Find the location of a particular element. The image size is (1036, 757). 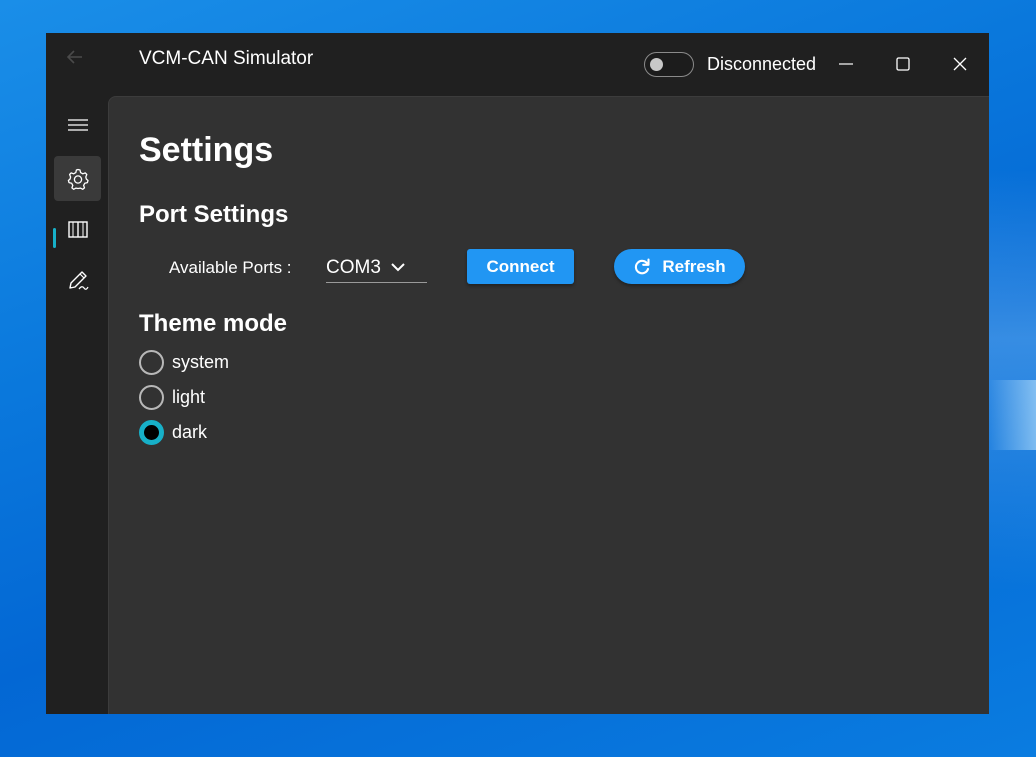

connect-button: Connect is located at coordinates (520, 266).